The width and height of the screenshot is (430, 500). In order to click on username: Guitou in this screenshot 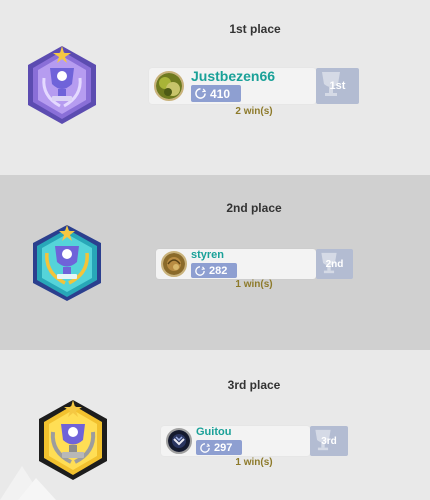, I will do `click(213, 432)`.